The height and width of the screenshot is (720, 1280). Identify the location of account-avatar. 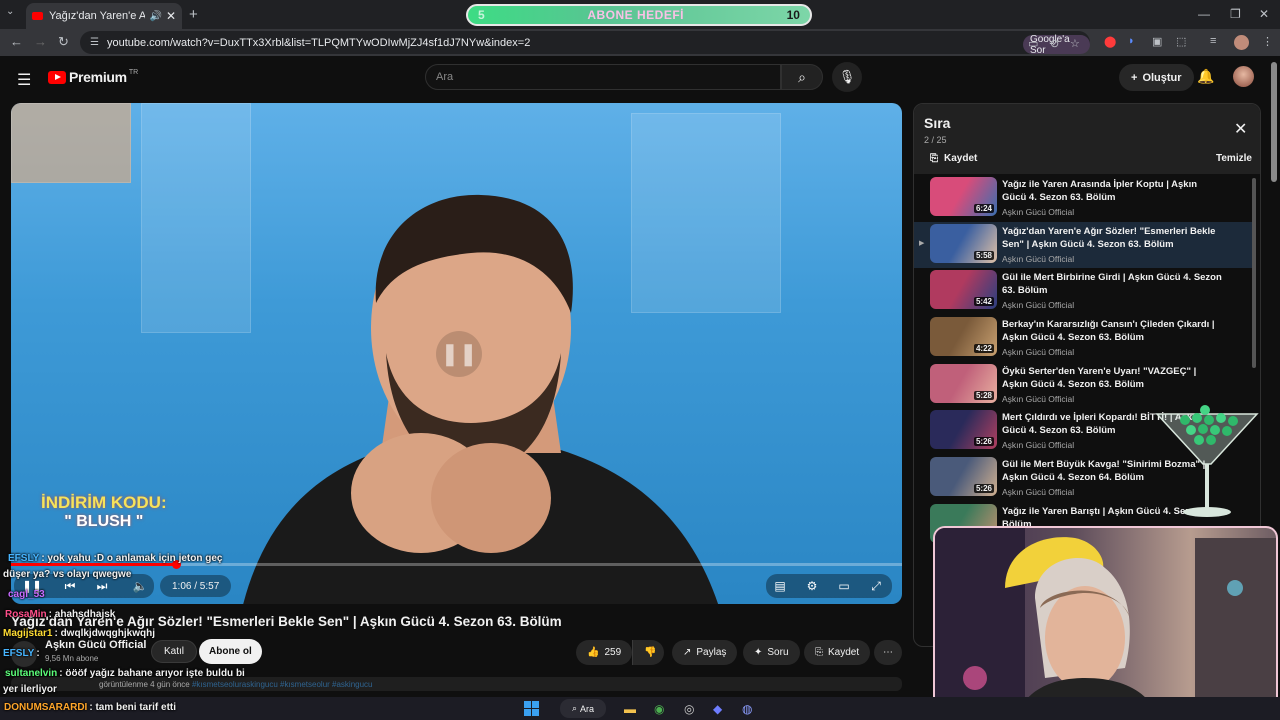
(1243, 76).